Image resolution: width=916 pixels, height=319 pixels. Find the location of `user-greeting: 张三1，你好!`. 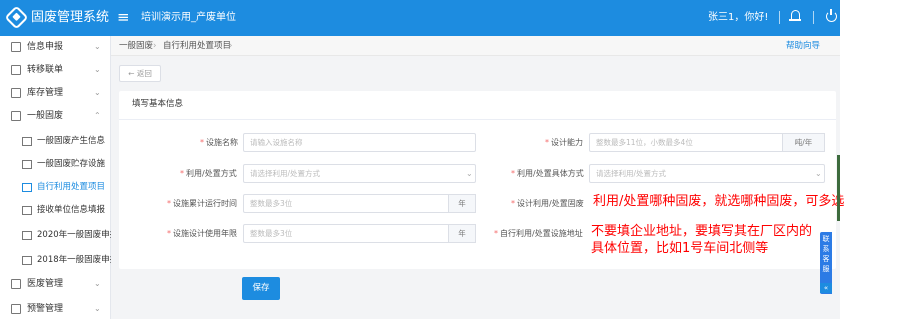

user-greeting: 张三1，你好! is located at coordinates (738, 18).